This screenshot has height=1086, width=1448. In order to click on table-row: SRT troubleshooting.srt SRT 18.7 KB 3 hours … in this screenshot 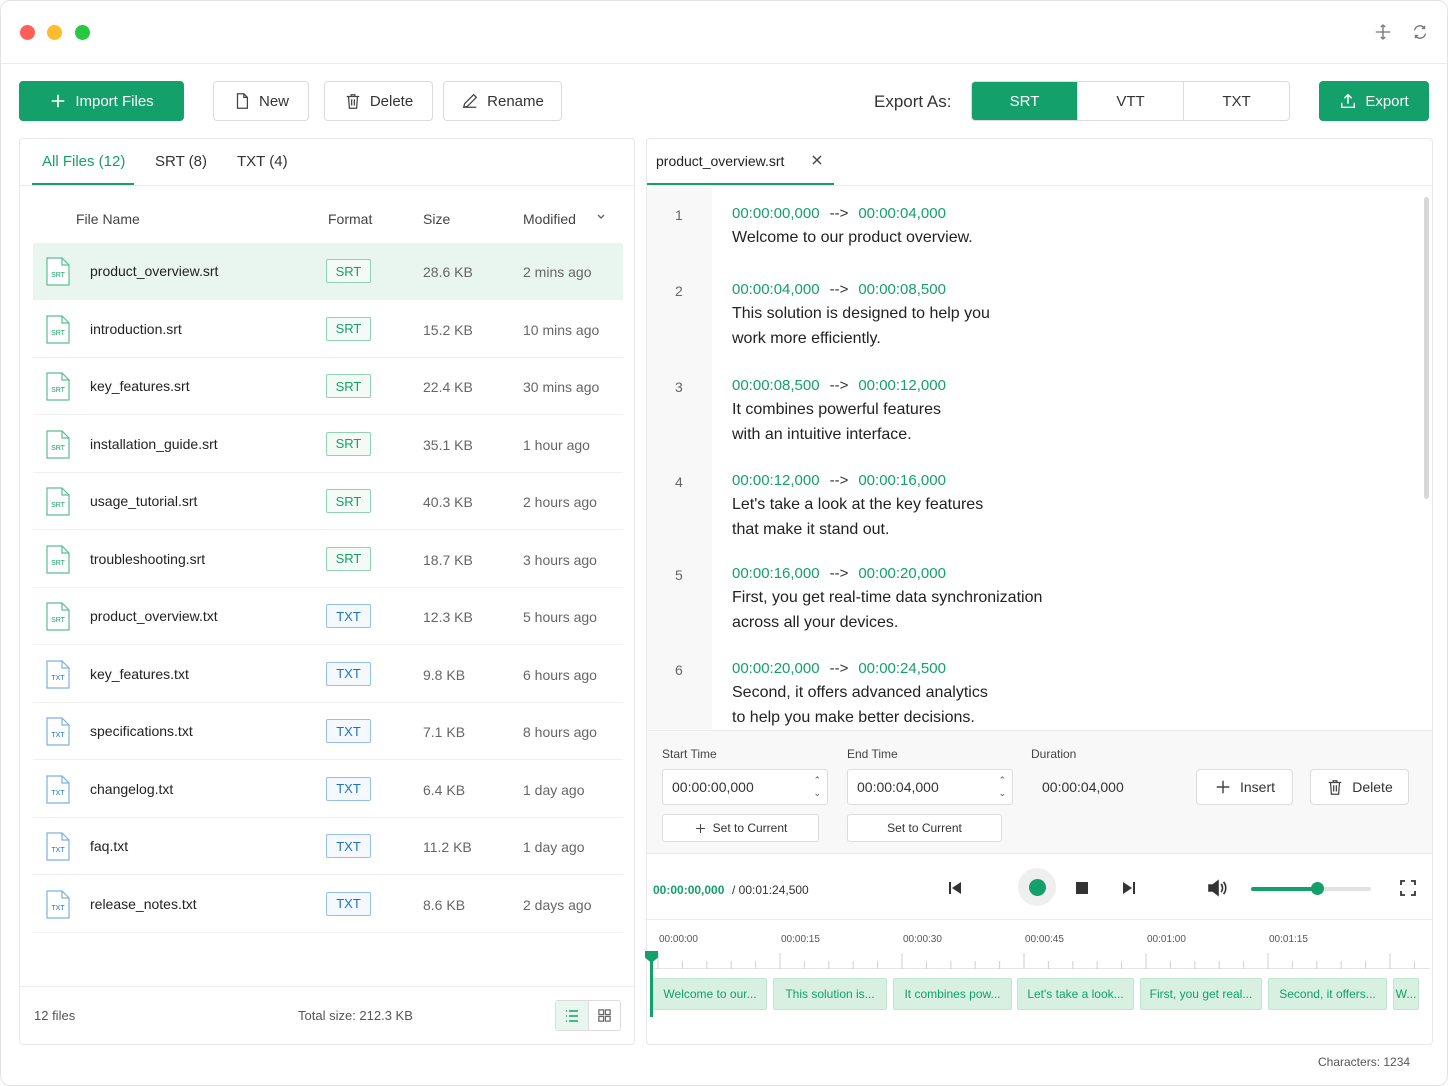, I will do `click(328, 559)`.